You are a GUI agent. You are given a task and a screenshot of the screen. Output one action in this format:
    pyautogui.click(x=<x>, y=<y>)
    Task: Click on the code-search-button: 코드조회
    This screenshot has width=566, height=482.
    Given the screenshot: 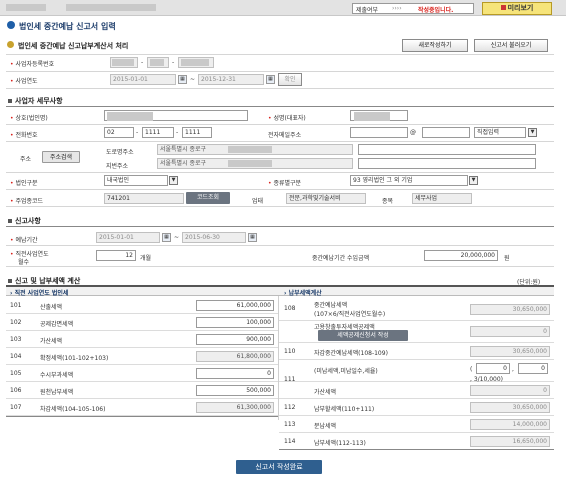 What is the action you would take?
    pyautogui.click(x=208, y=198)
    